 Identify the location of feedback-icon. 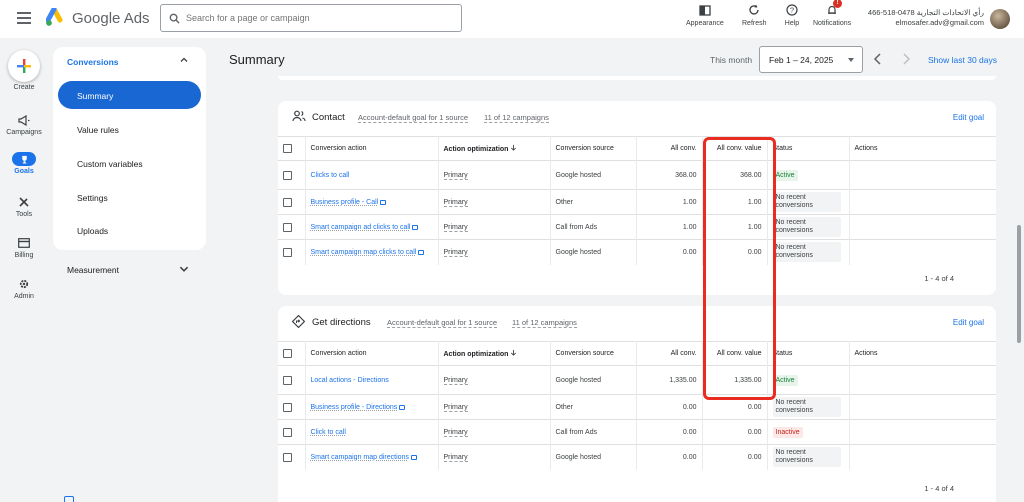
(69, 499).